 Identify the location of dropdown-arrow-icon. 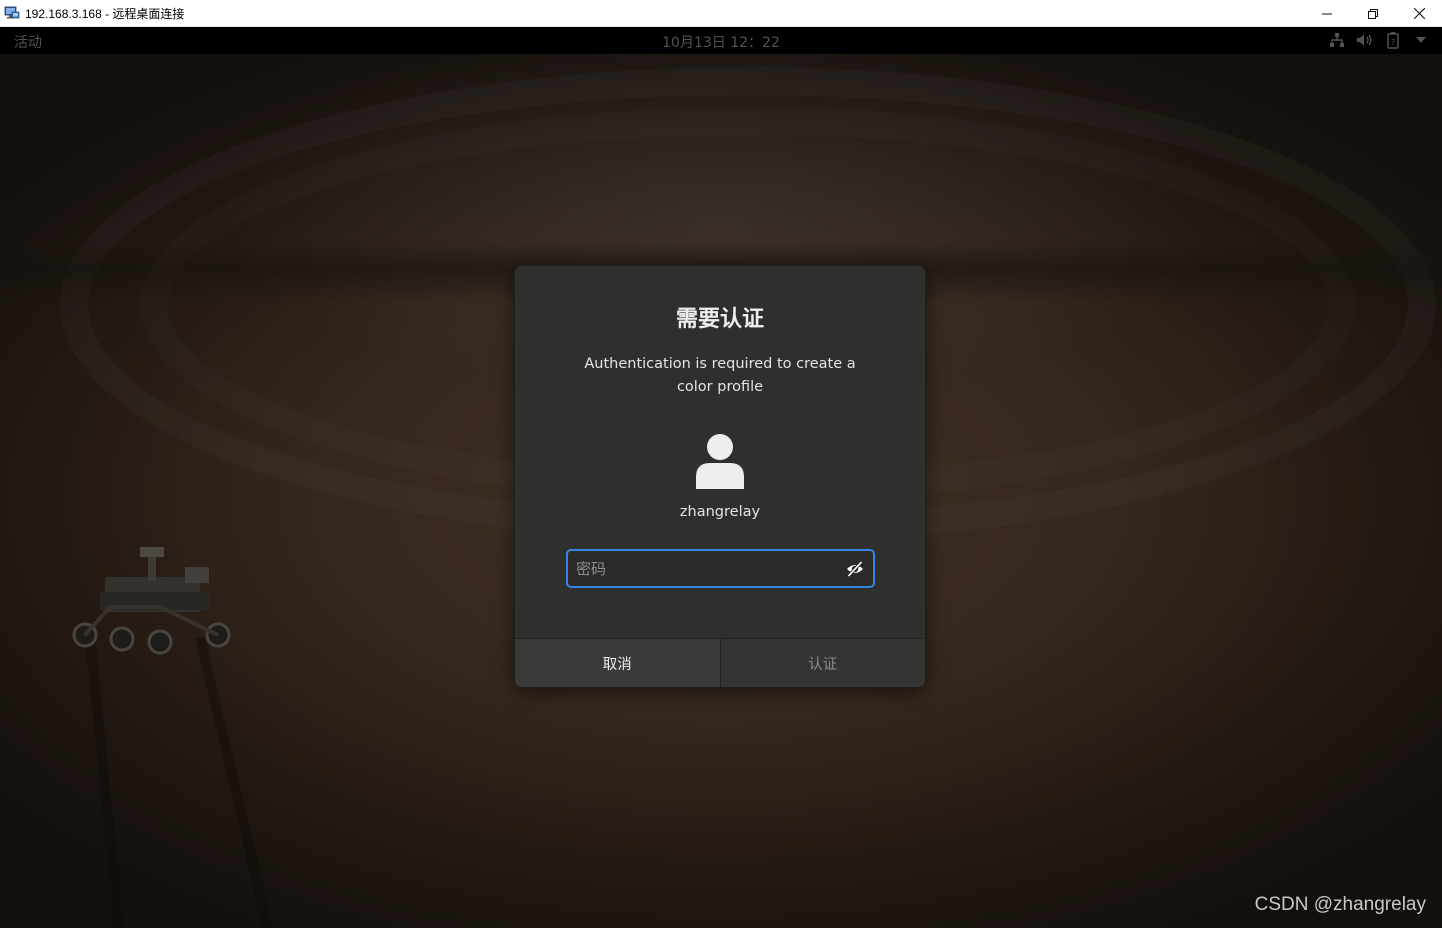
(1421, 40).